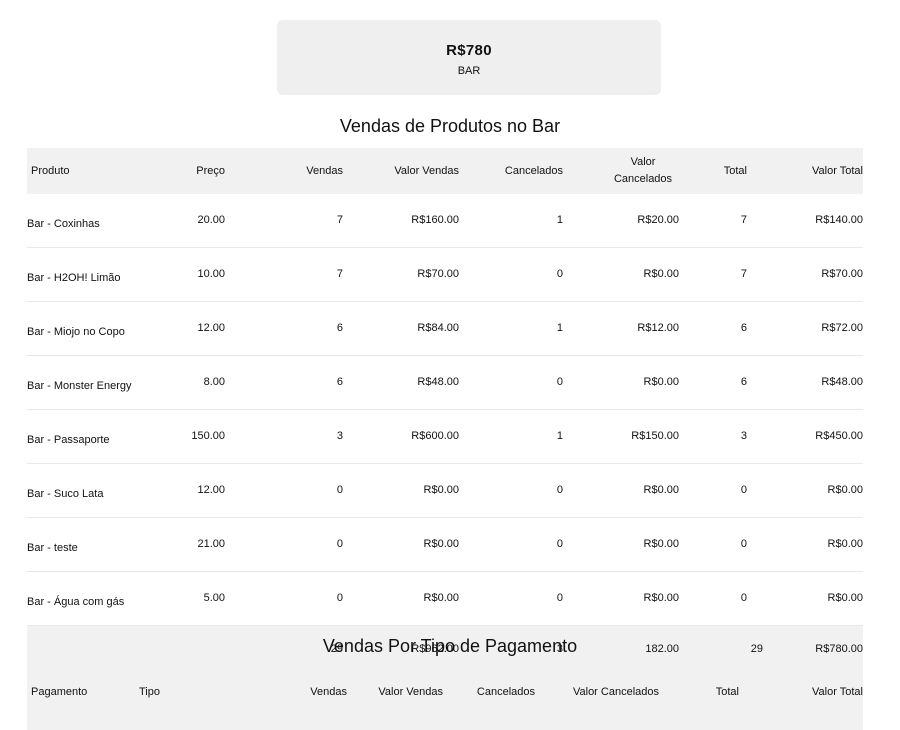  I want to click on cell-preco: 21.00, so click(191, 544).